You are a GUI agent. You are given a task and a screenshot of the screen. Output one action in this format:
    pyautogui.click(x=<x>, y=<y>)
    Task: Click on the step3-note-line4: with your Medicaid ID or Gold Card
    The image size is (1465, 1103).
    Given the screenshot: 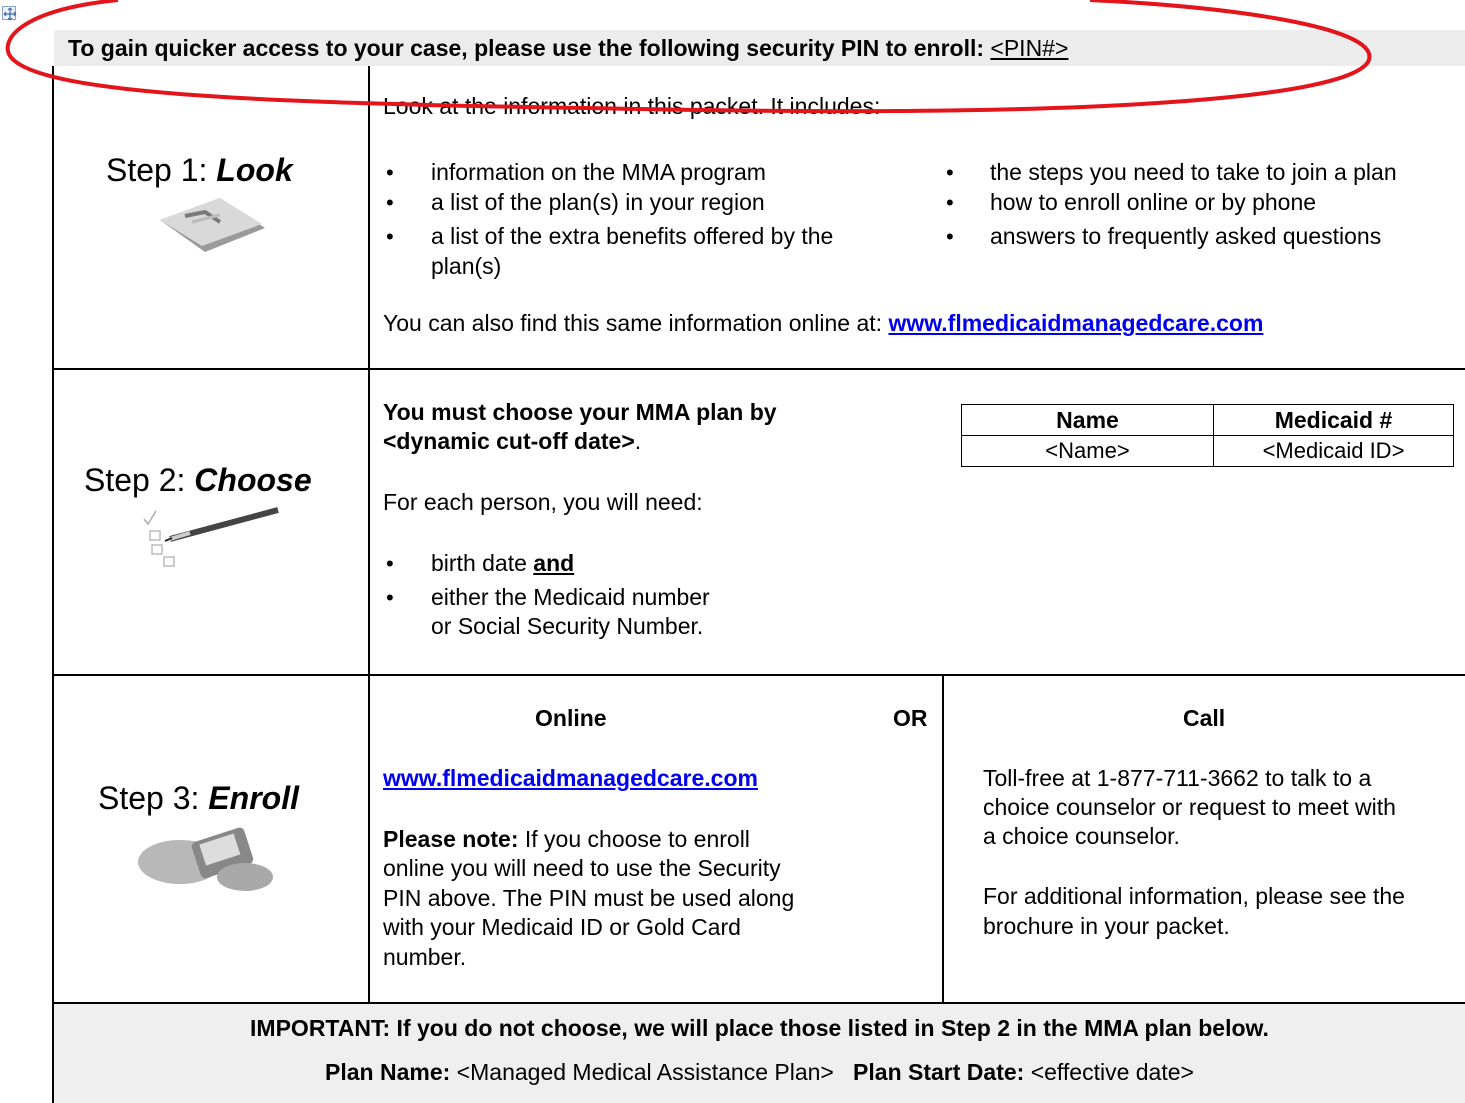 What is the action you would take?
    pyautogui.click(x=562, y=927)
    